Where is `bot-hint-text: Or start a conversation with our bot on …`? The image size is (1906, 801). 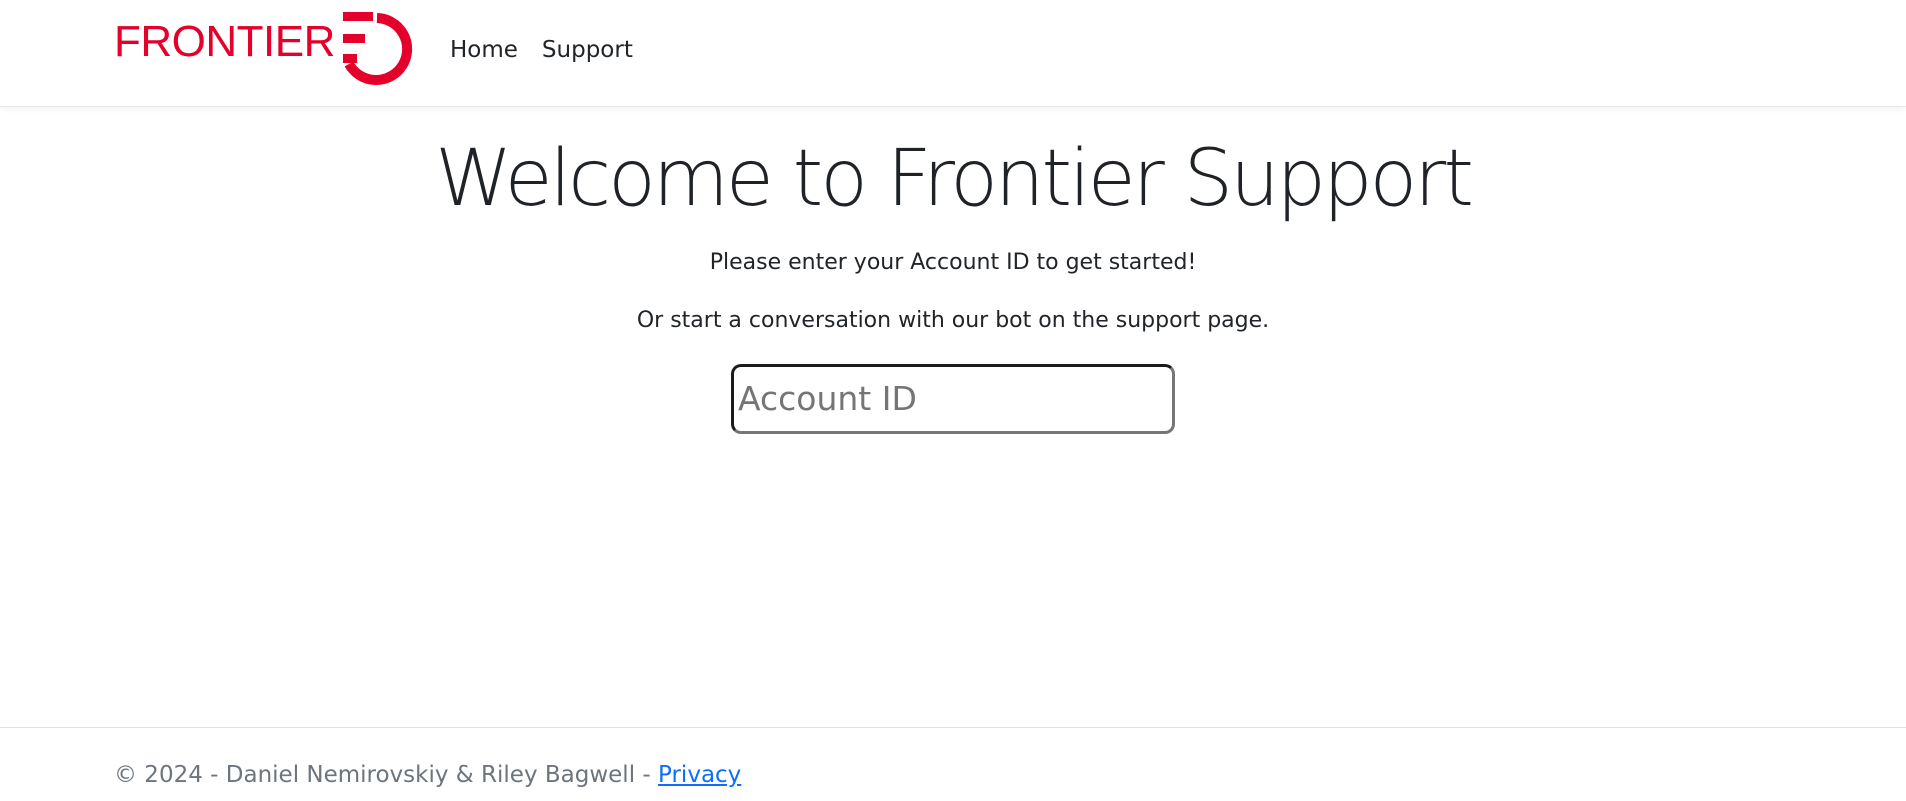 bot-hint-text: Or start a conversation with our bot on … is located at coordinates (953, 321).